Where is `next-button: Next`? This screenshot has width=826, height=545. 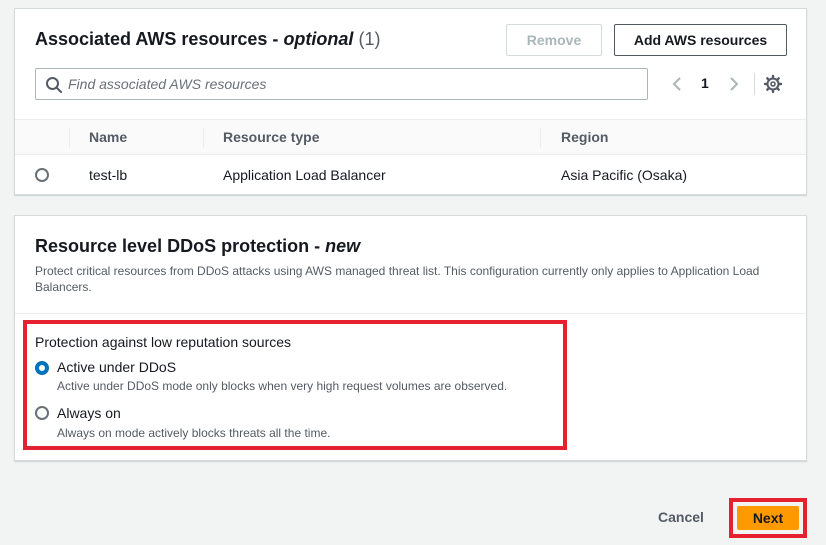
next-button: Next is located at coordinates (768, 518).